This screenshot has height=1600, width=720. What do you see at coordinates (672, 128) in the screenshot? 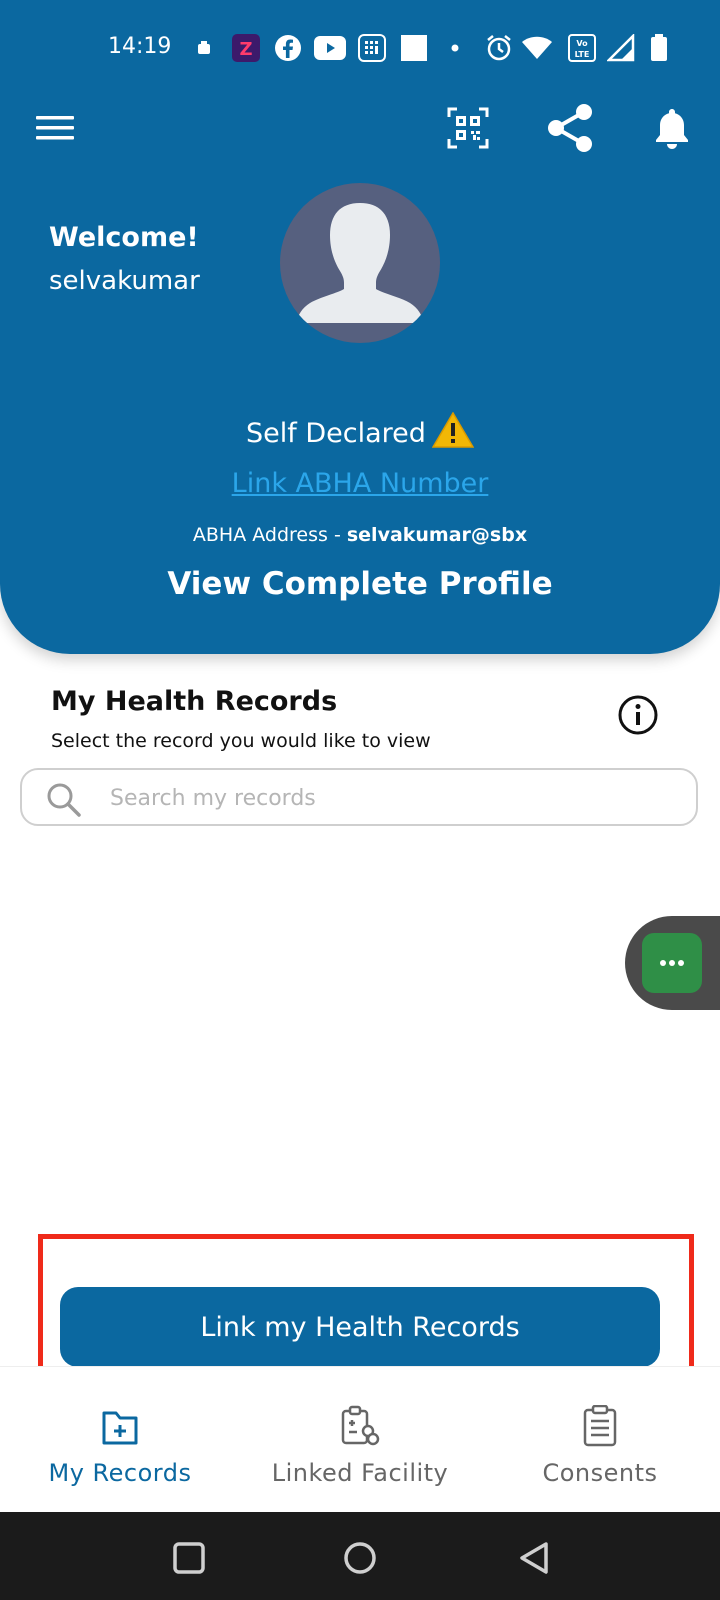
I see `bell-icon` at bounding box center [672, 128].